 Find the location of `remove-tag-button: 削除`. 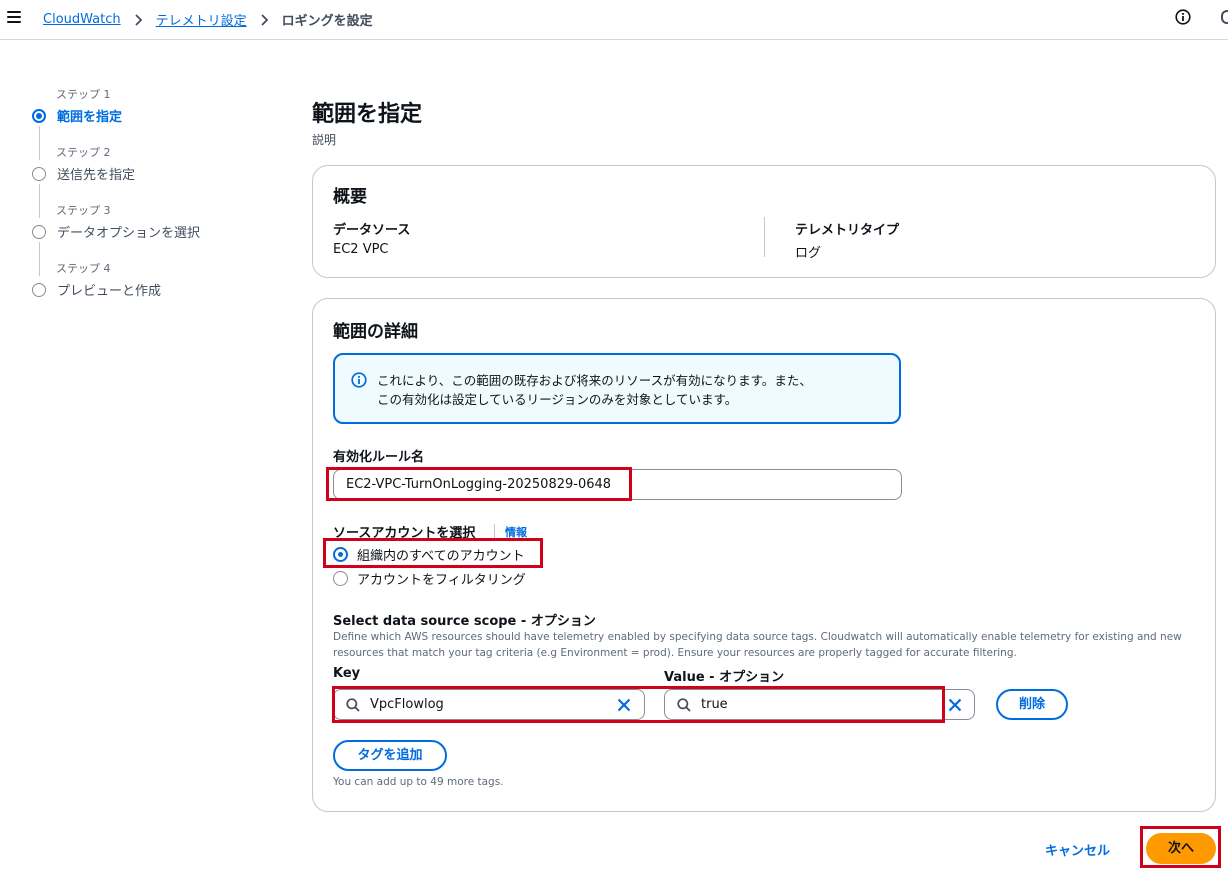

remove-tag-button: 削除 is located at coordinates (1032, 704).